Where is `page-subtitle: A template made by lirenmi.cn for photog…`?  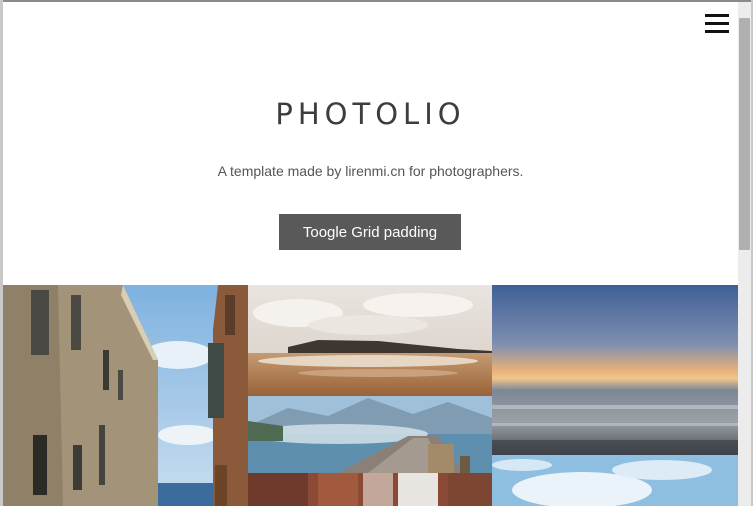 page-subtitle: A template made by lirenmi.cn for photog… is located at coordinates (370, 171).